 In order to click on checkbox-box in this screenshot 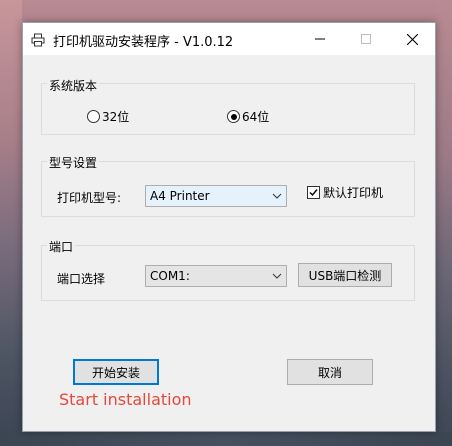, I will do `click(313, 192)`.